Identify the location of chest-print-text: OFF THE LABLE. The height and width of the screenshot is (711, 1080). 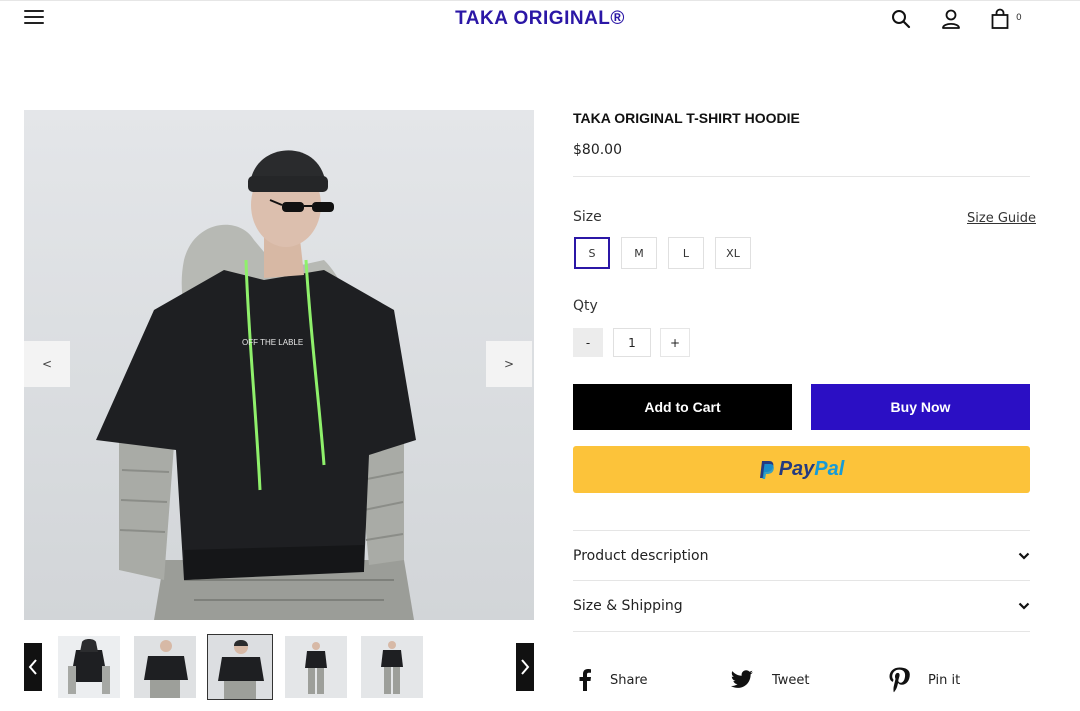
(272, 342).